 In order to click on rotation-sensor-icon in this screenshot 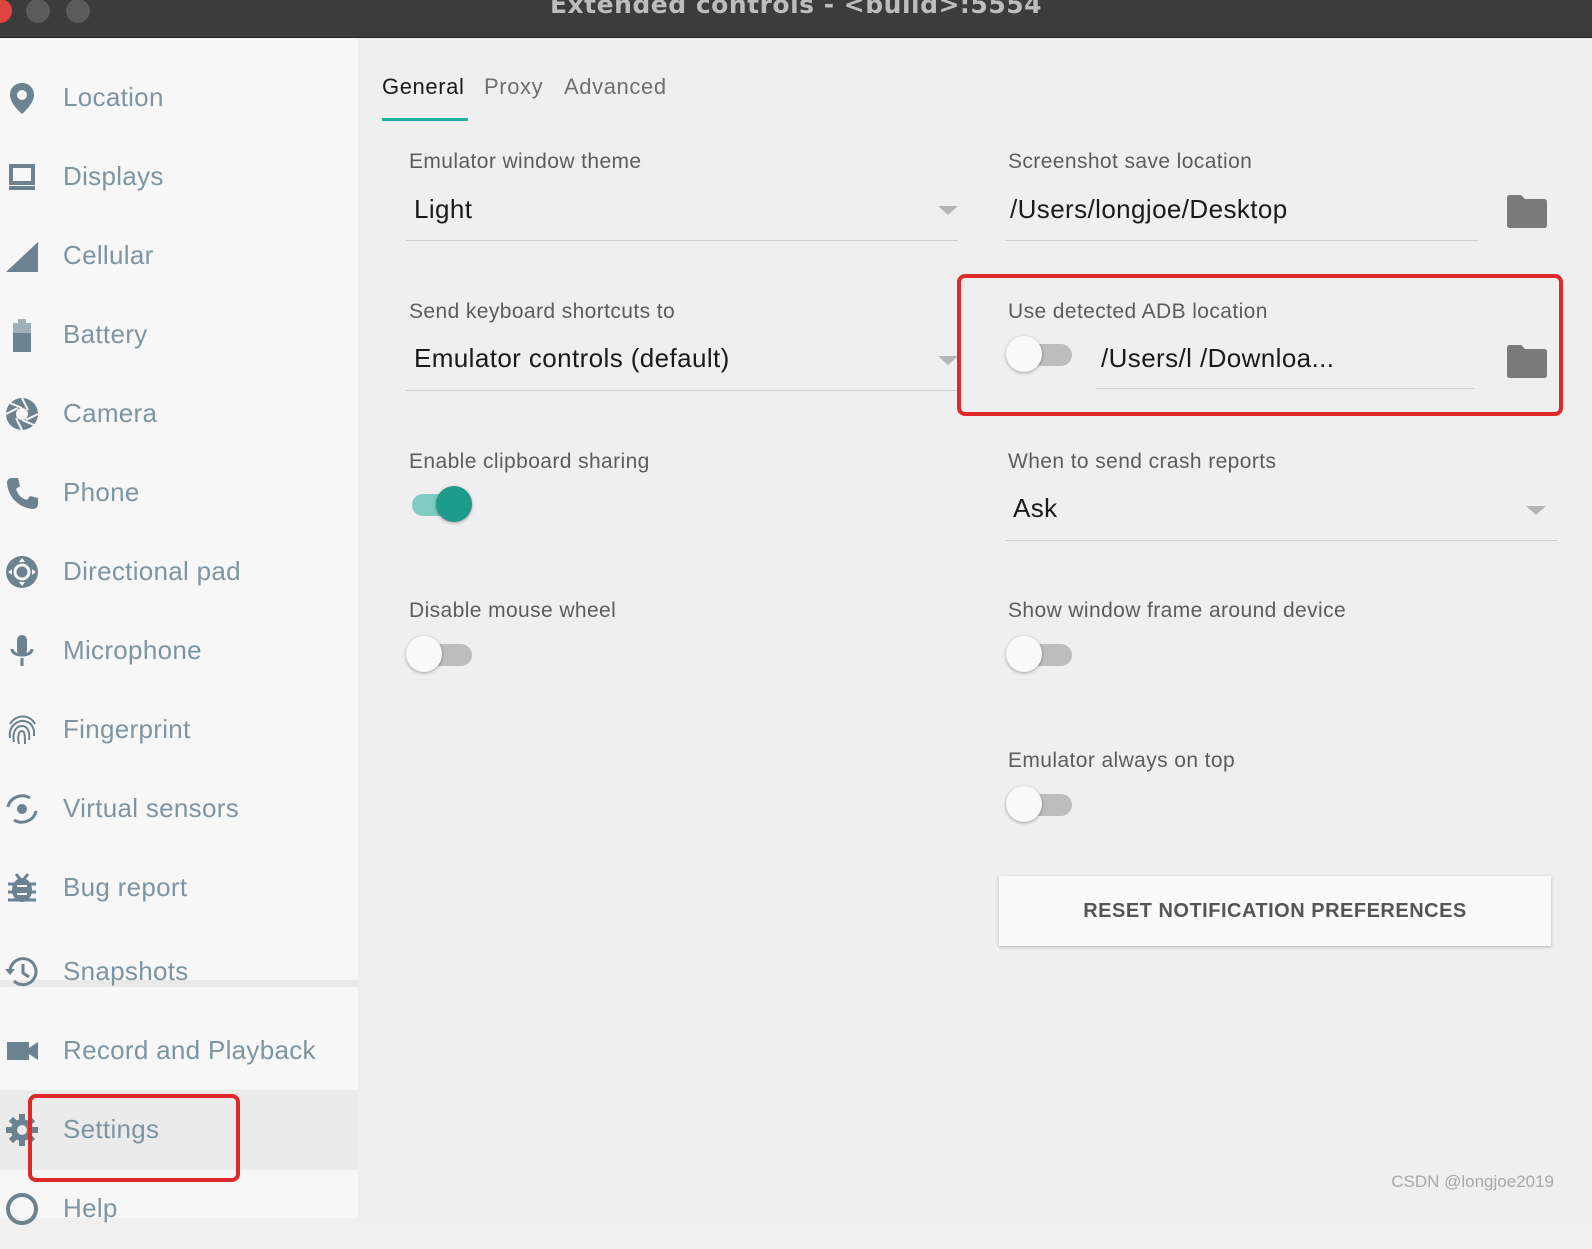, I will do `click(22, 809)`.